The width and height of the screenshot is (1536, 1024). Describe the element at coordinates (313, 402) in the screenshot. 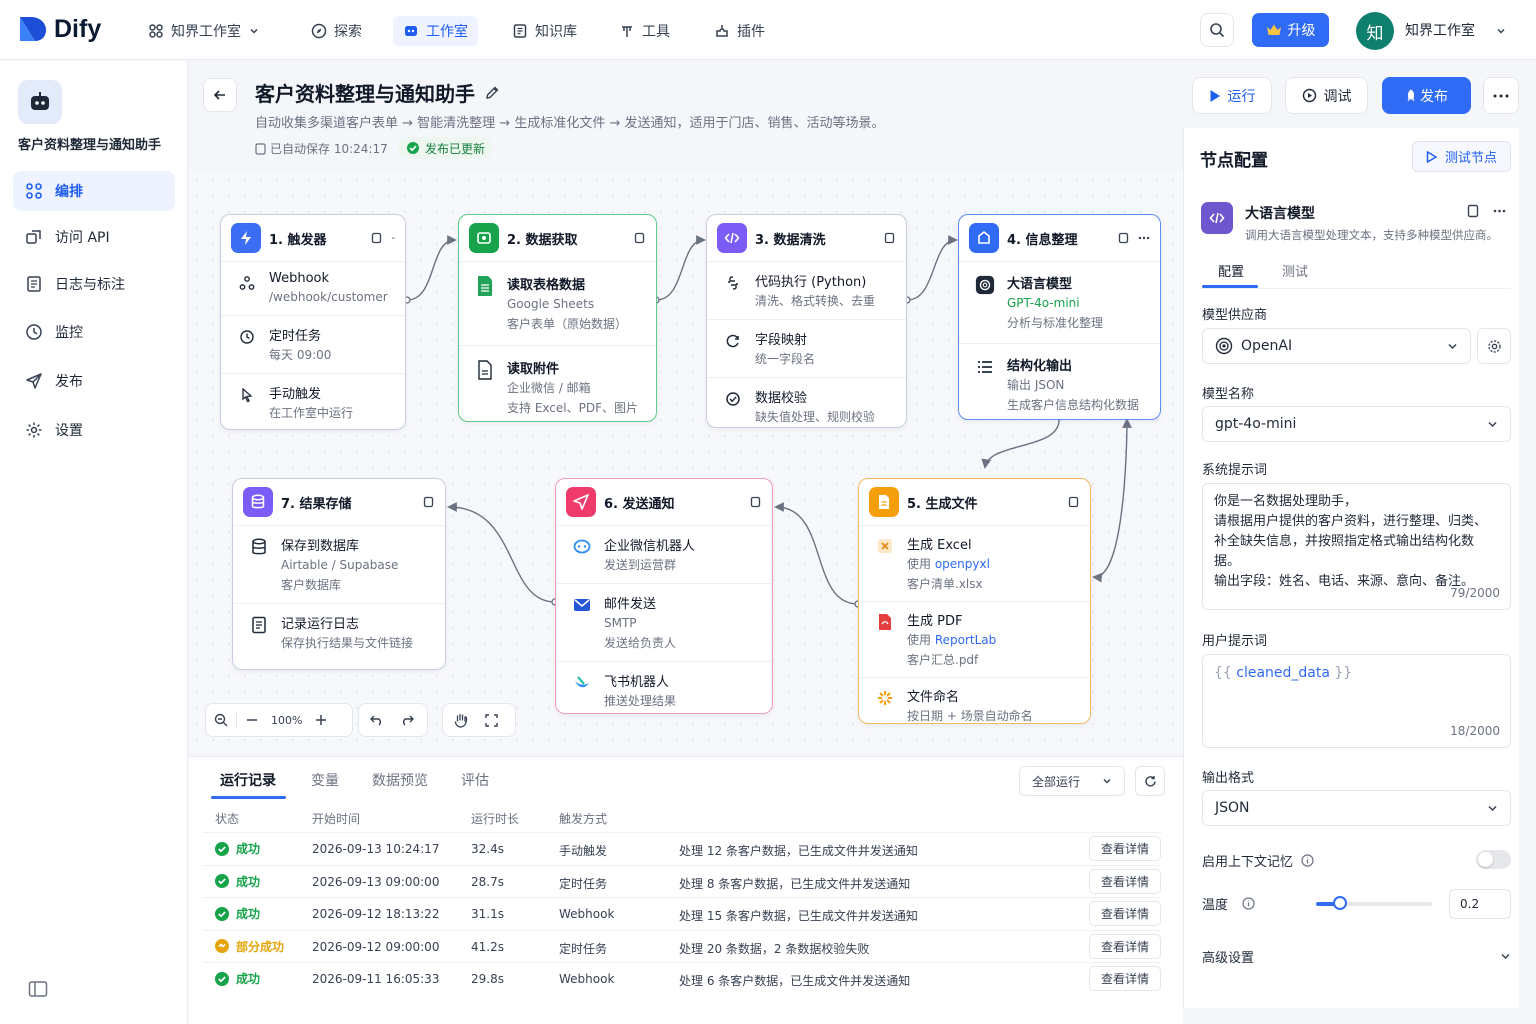

I see `node-row: 手动触发 在工作室中运行` at that location.